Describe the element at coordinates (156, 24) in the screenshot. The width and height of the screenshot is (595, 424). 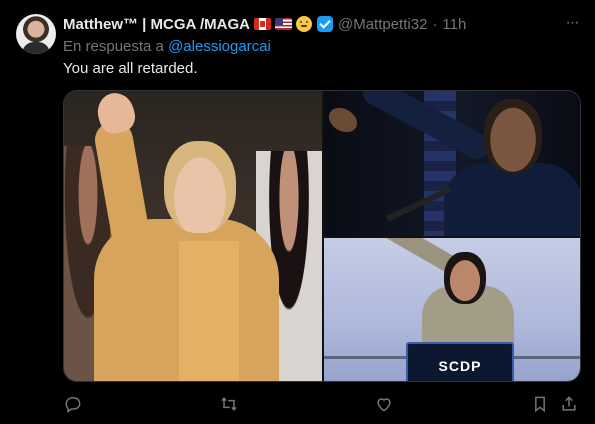
I see `author-name: Matthew™ | MCGA /MAGA` at that location.